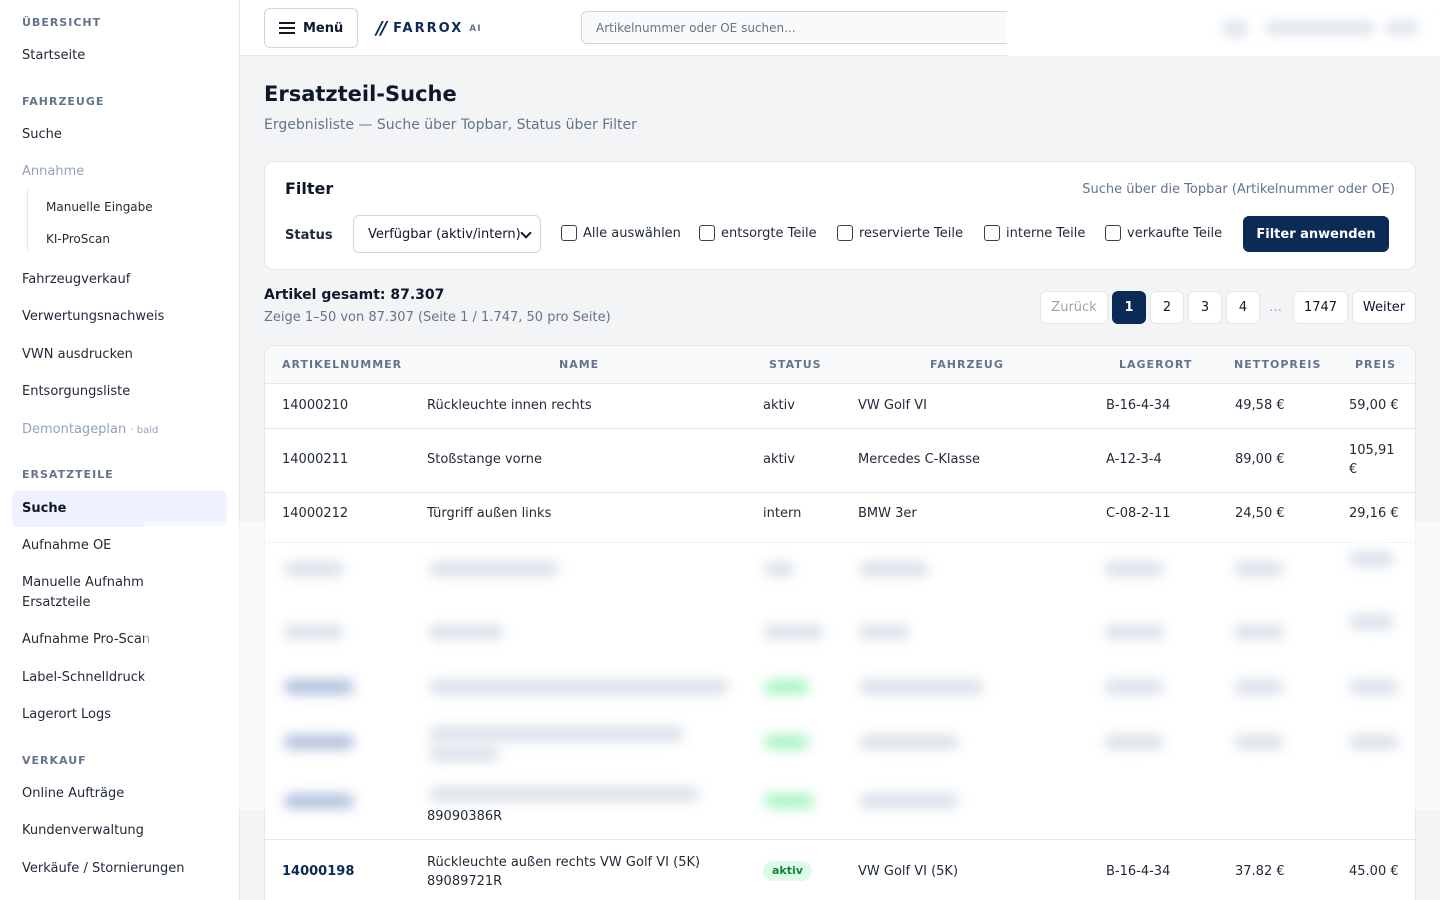 The image size is (1440, 900). I want to click on cell-artikelnummer-link: 14000198, so click(318, 871).